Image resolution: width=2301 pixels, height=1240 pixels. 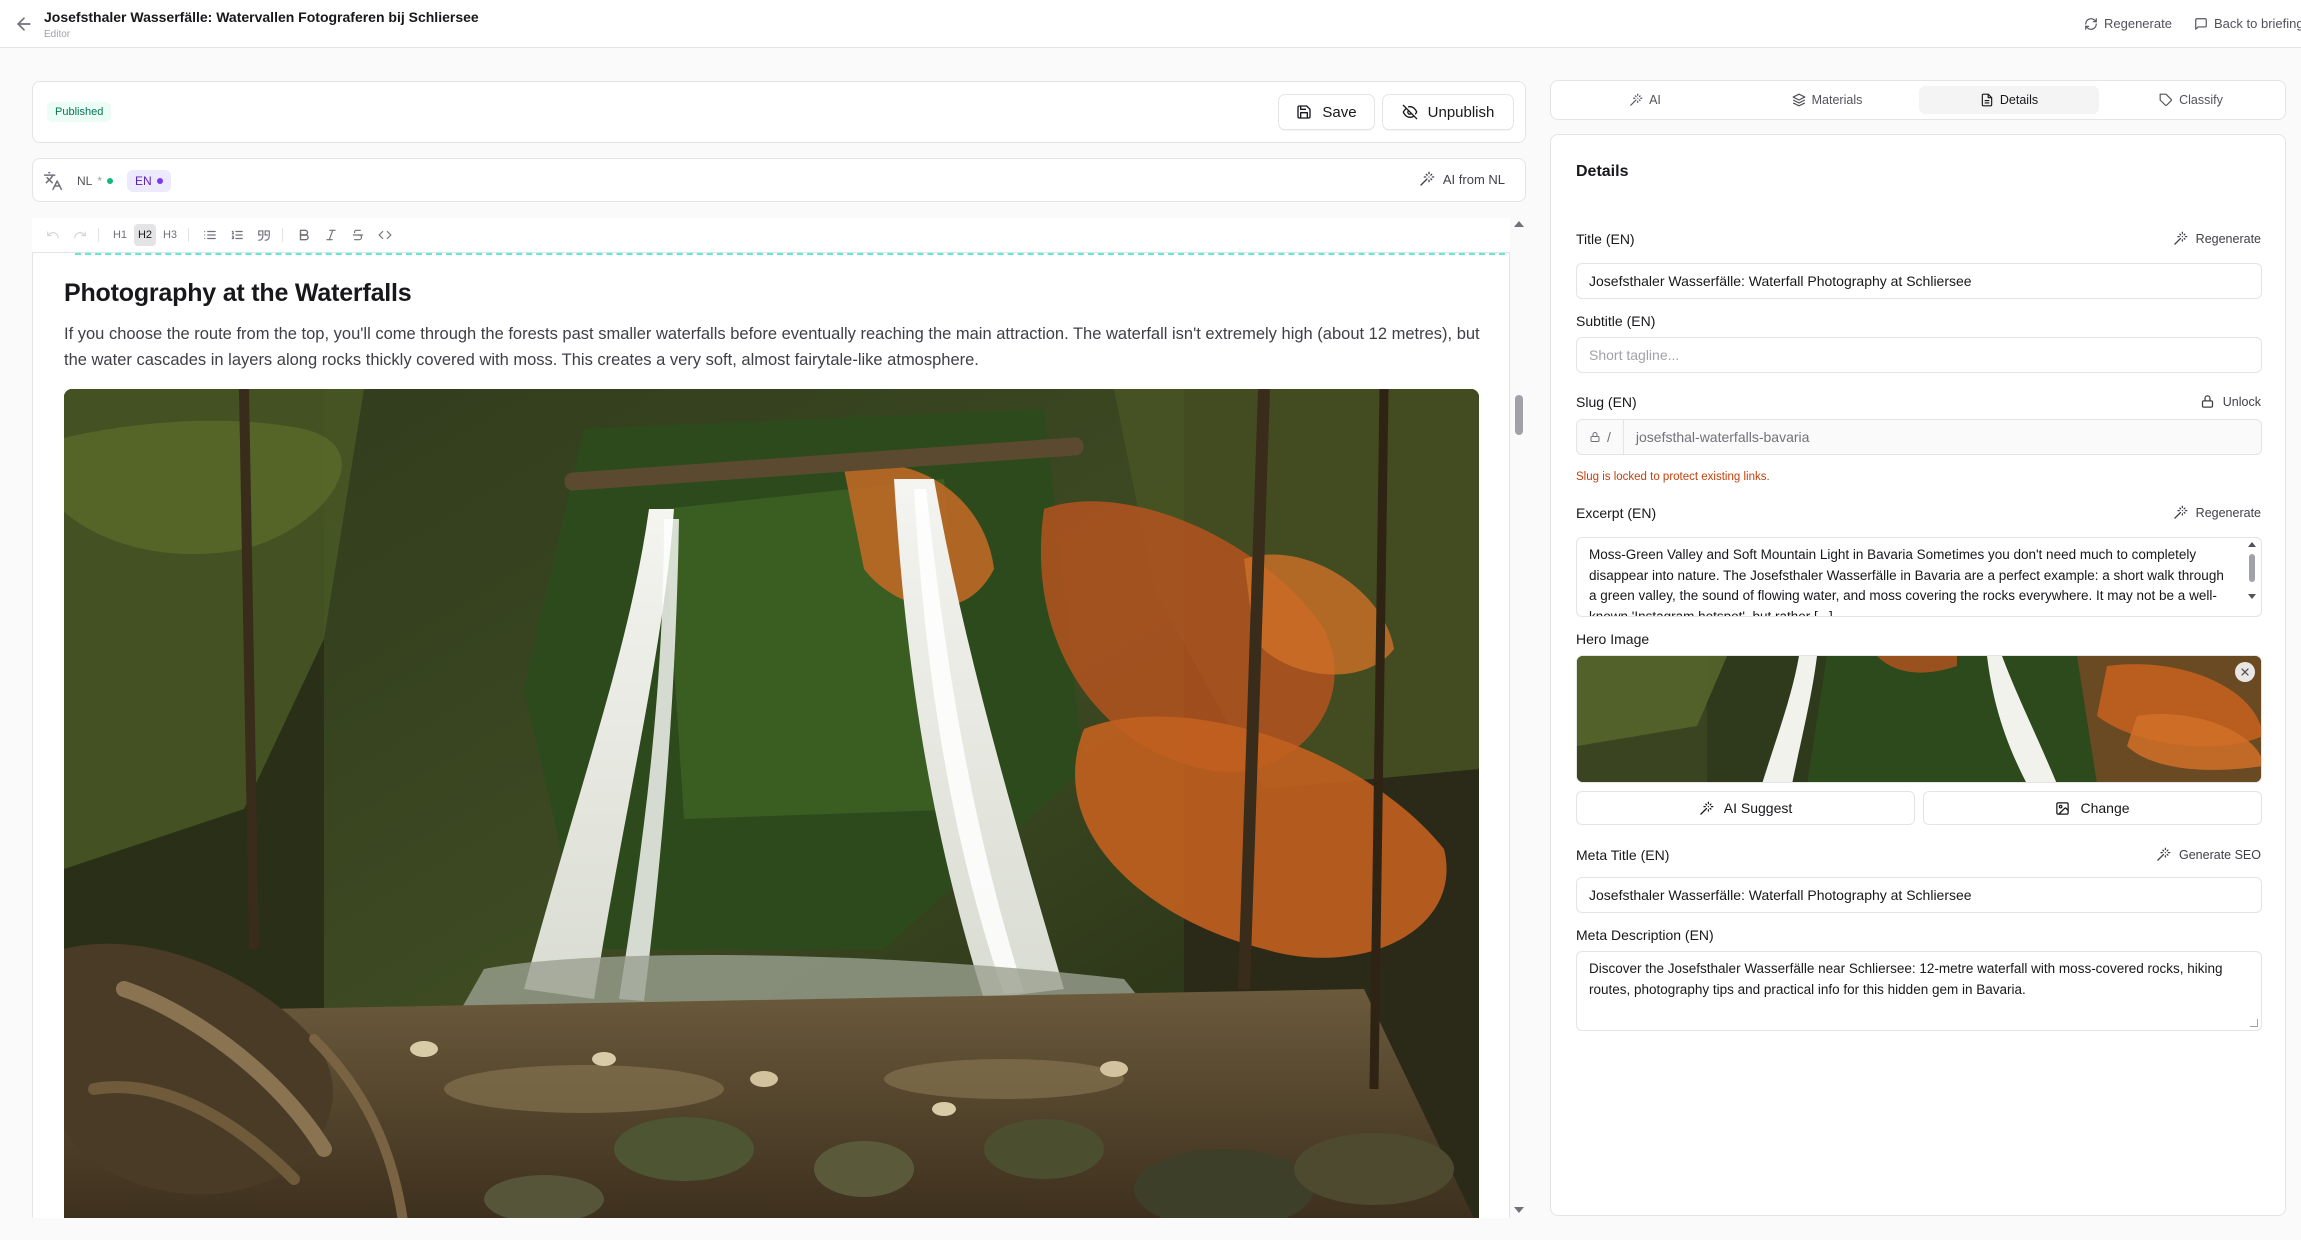 I want to click on meta-description-label: Meta Description (EN), so click(x=1645, y=935).